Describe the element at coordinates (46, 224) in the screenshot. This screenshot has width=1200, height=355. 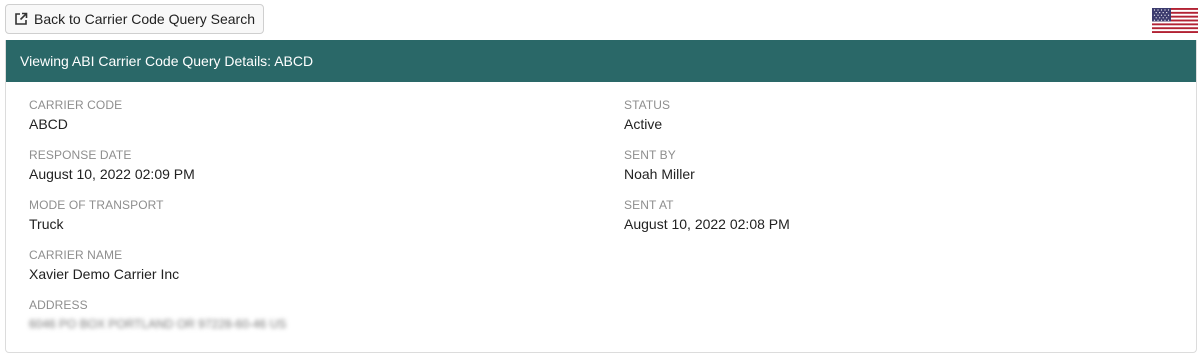
I see `field-value: Truck` at that location.